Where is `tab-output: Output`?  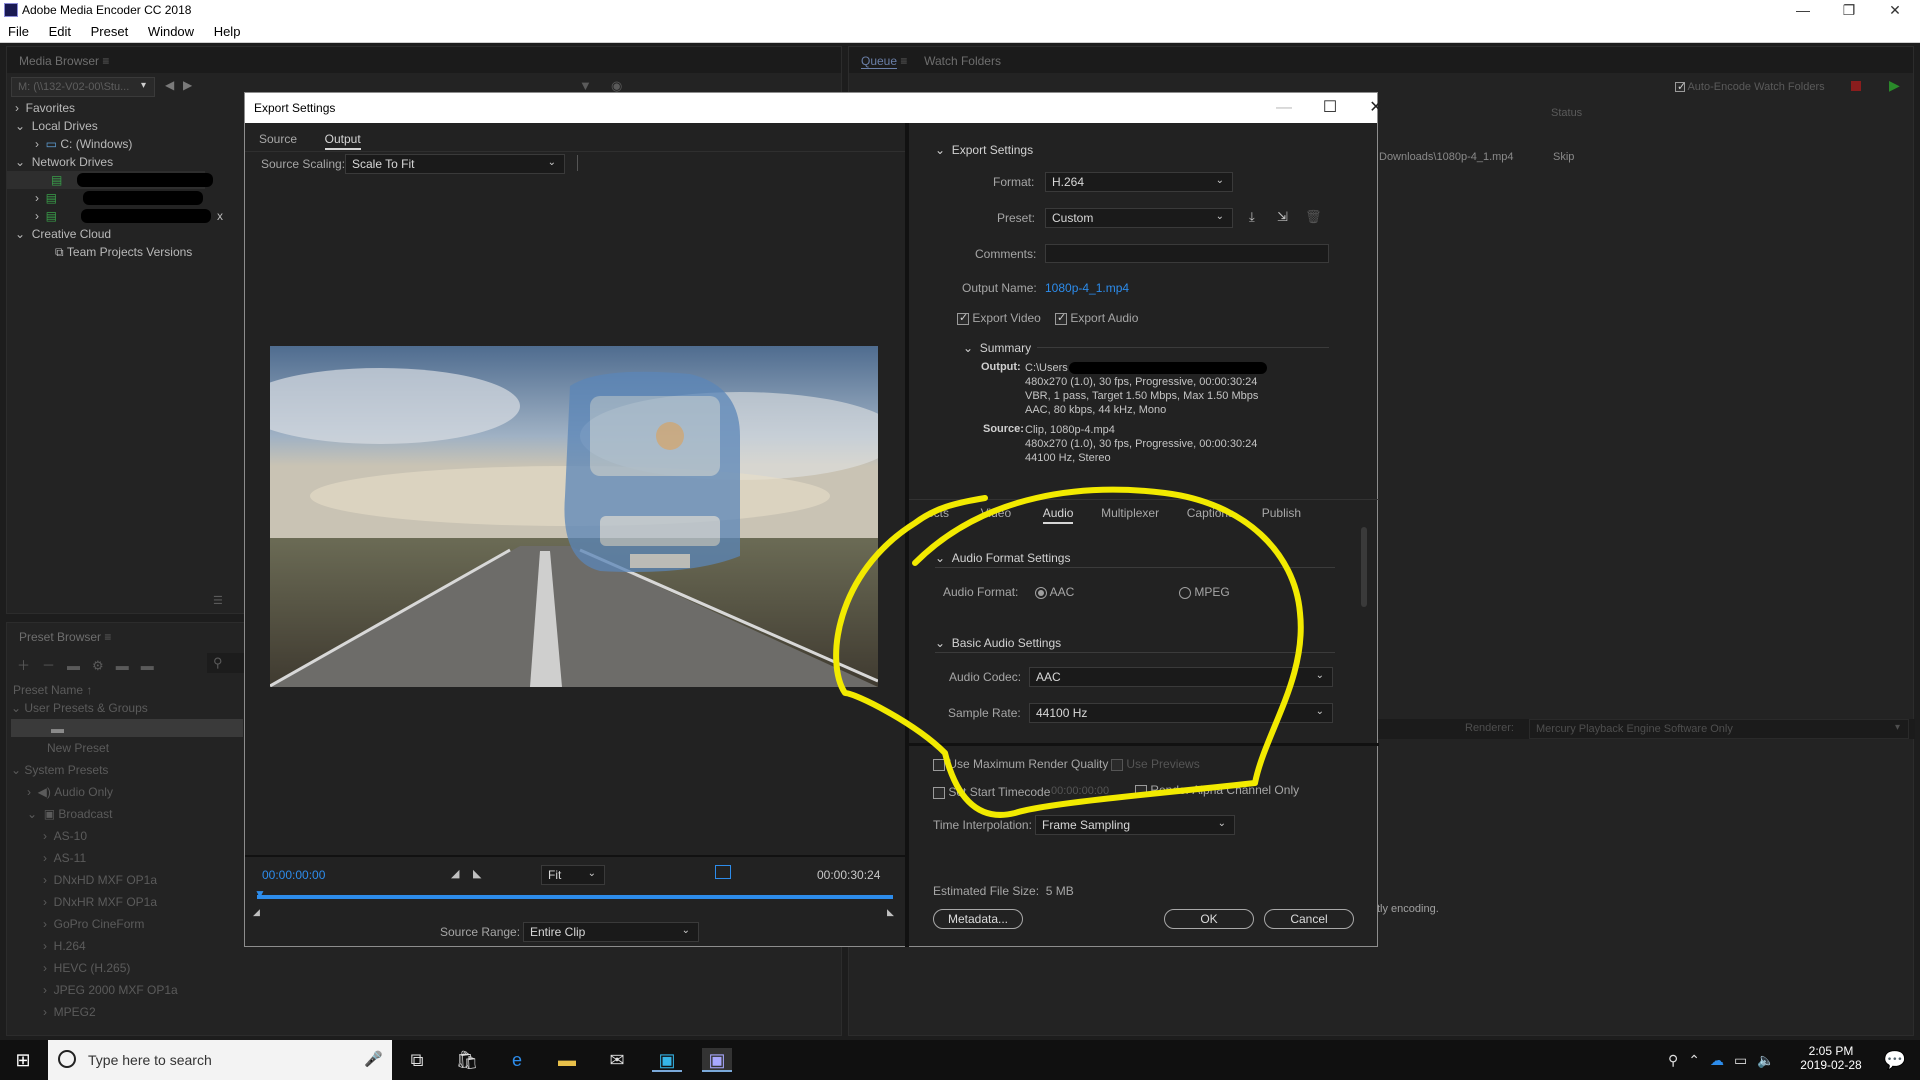 tab-output: Output is located at coordinates (342, 141).